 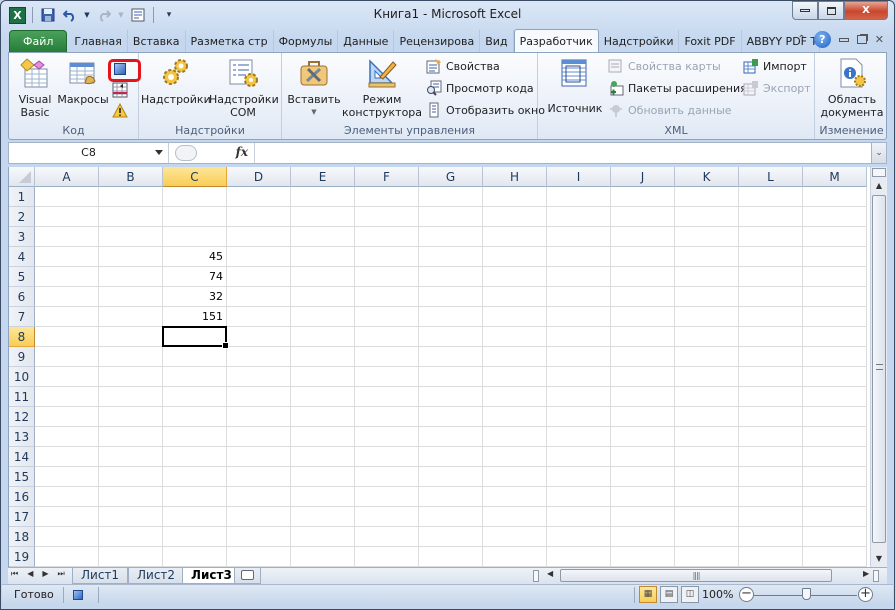 I want to click on cell-j13, so click(x=643, y=437).